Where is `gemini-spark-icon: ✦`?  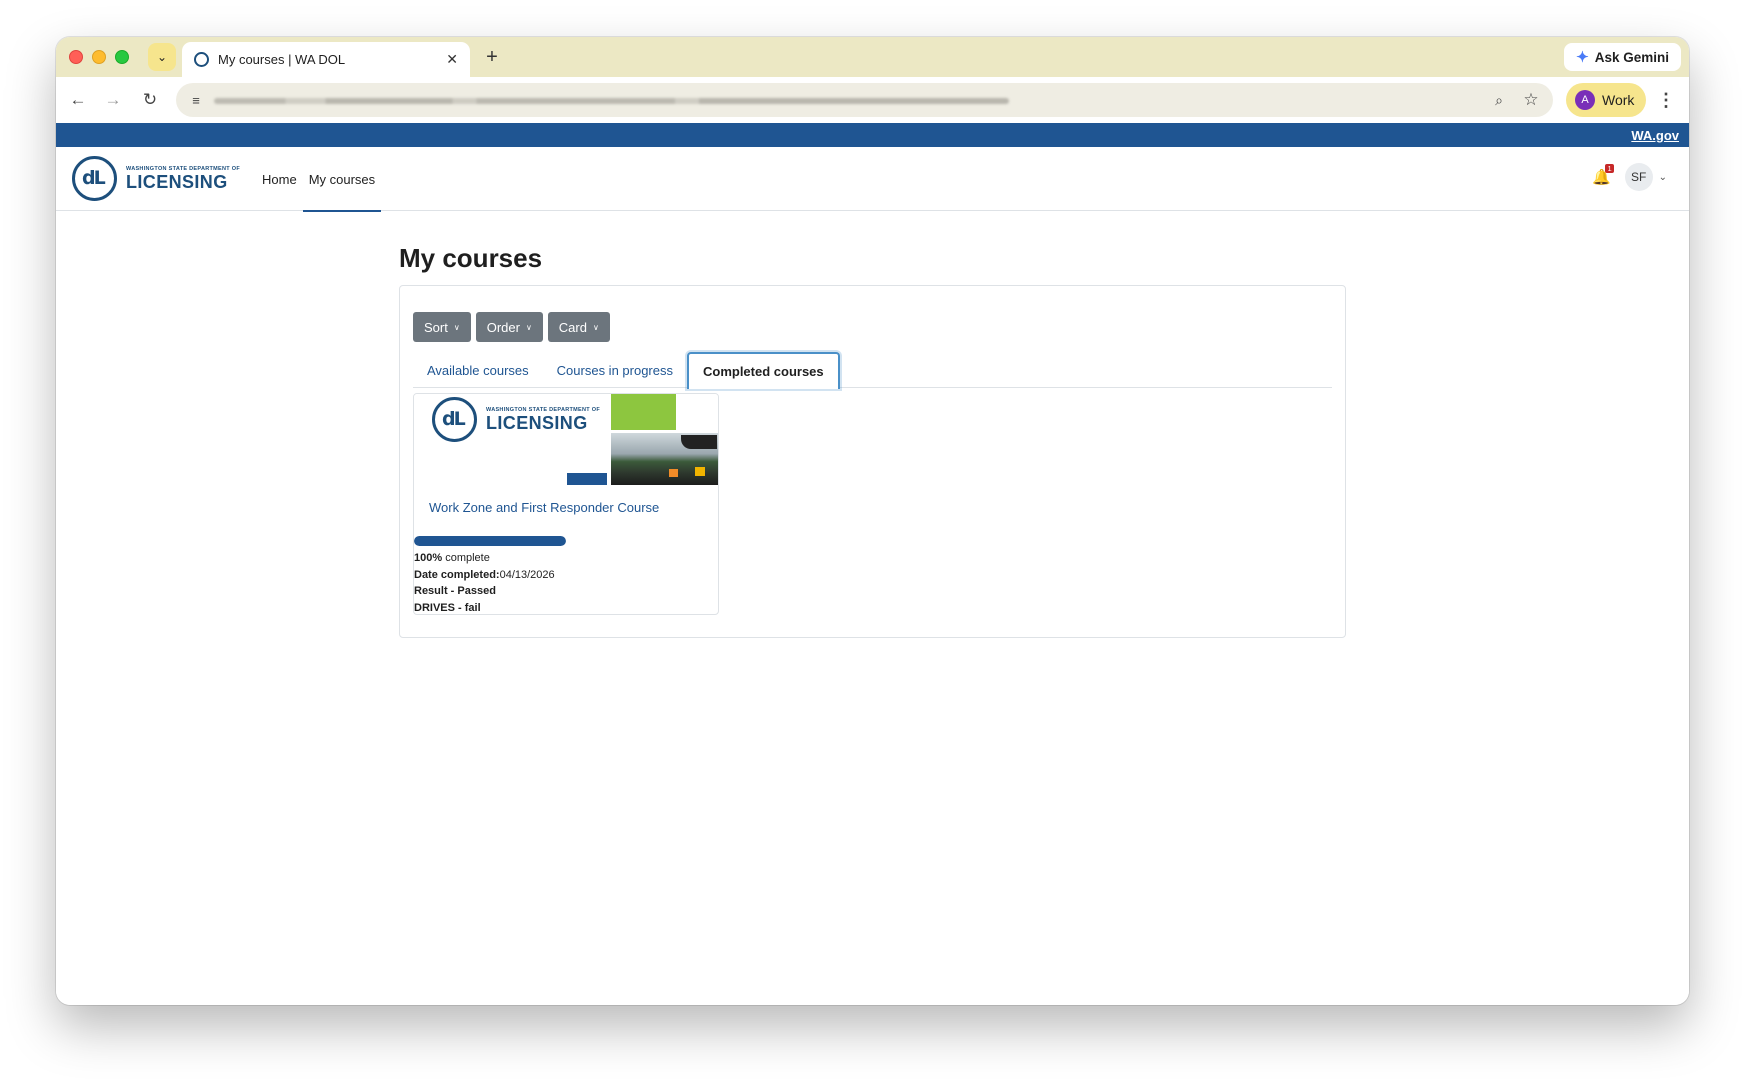 gemini-spark-icon: ✦ is located at coordinates (1582, 57).